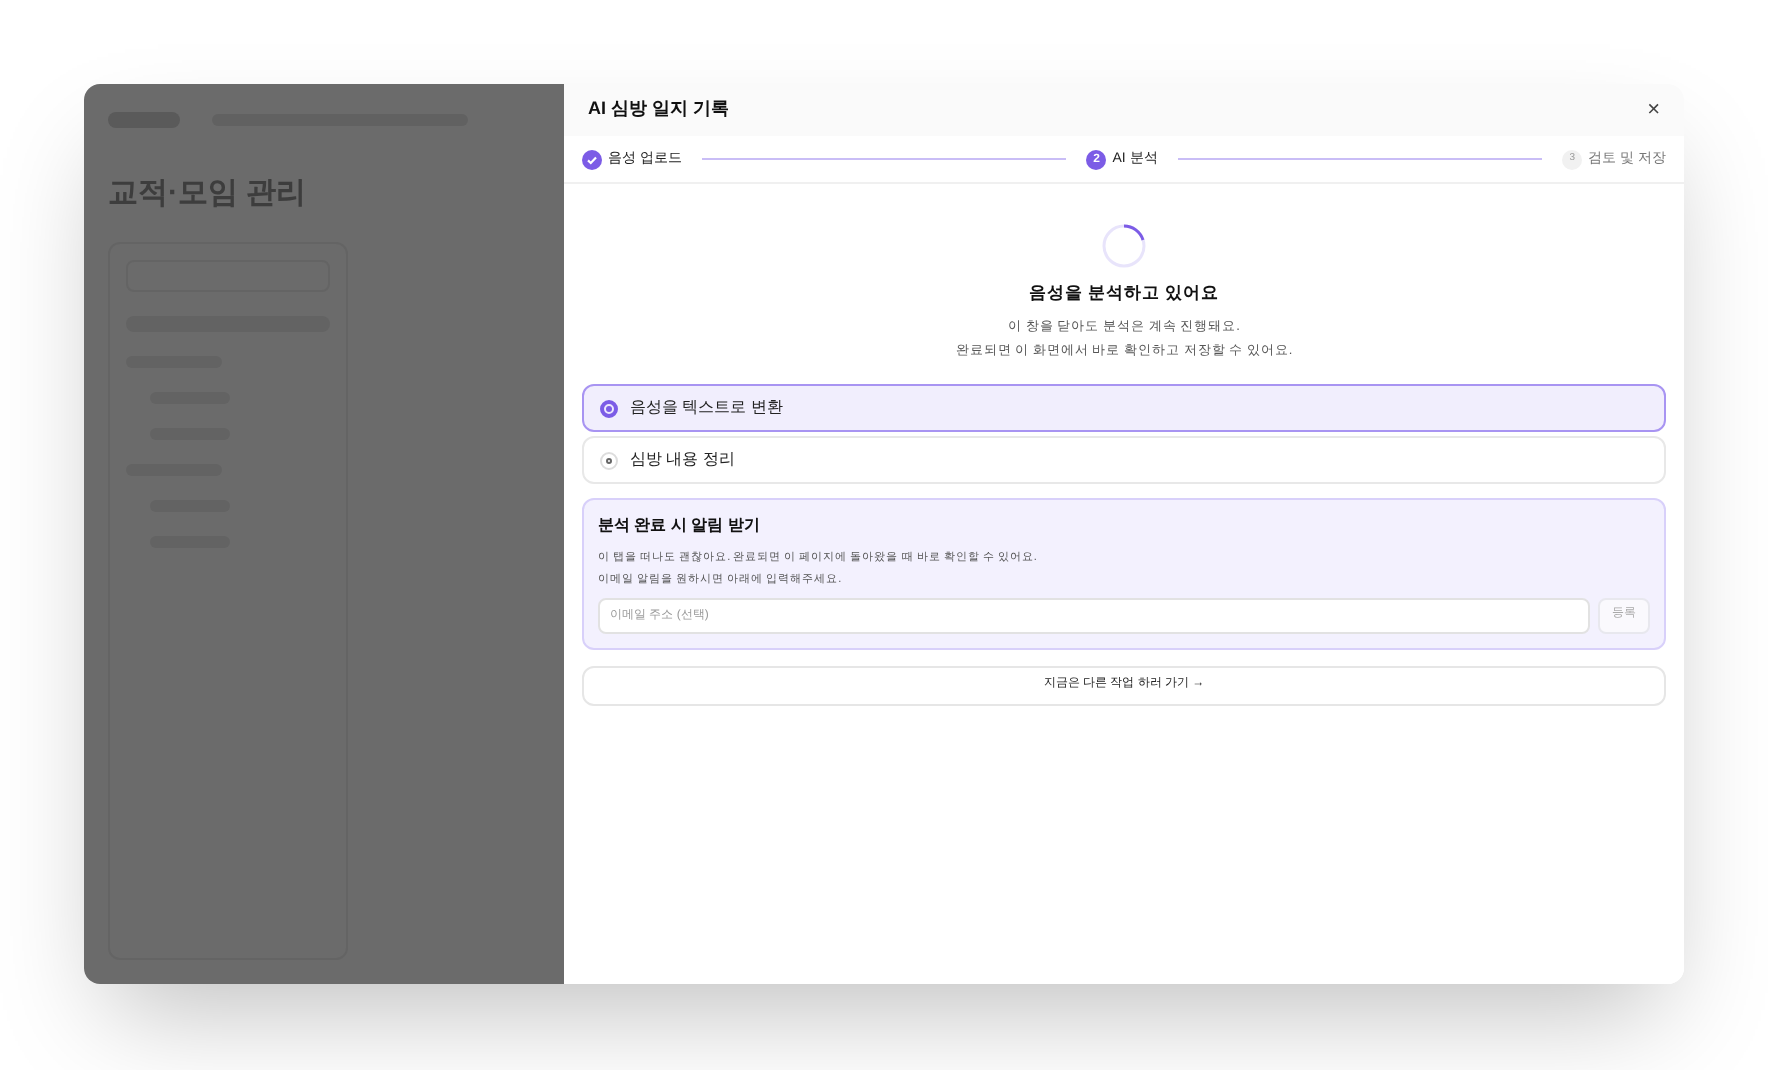  What do you see at coordinates (1124, 293) in the screenshot?
I see `status-heading: 음성을 분석하고 있어요` at bounding box center [1124, 293].